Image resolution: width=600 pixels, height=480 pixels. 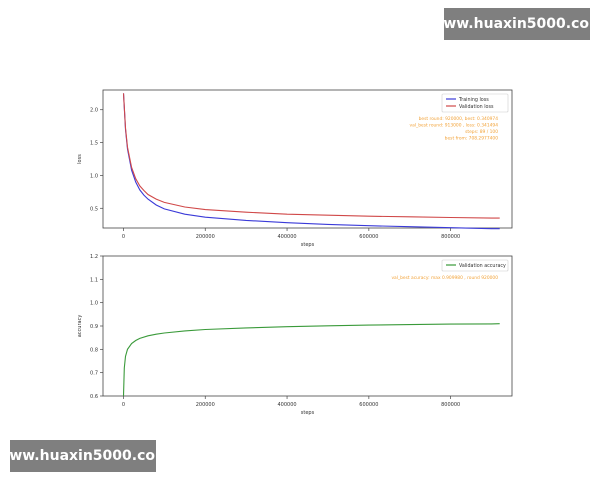 What do you see at coordinates (472, 139) in the screenshot?
I see `annotation-text: best from: 708.2977400` at bounding box center [472, 139].